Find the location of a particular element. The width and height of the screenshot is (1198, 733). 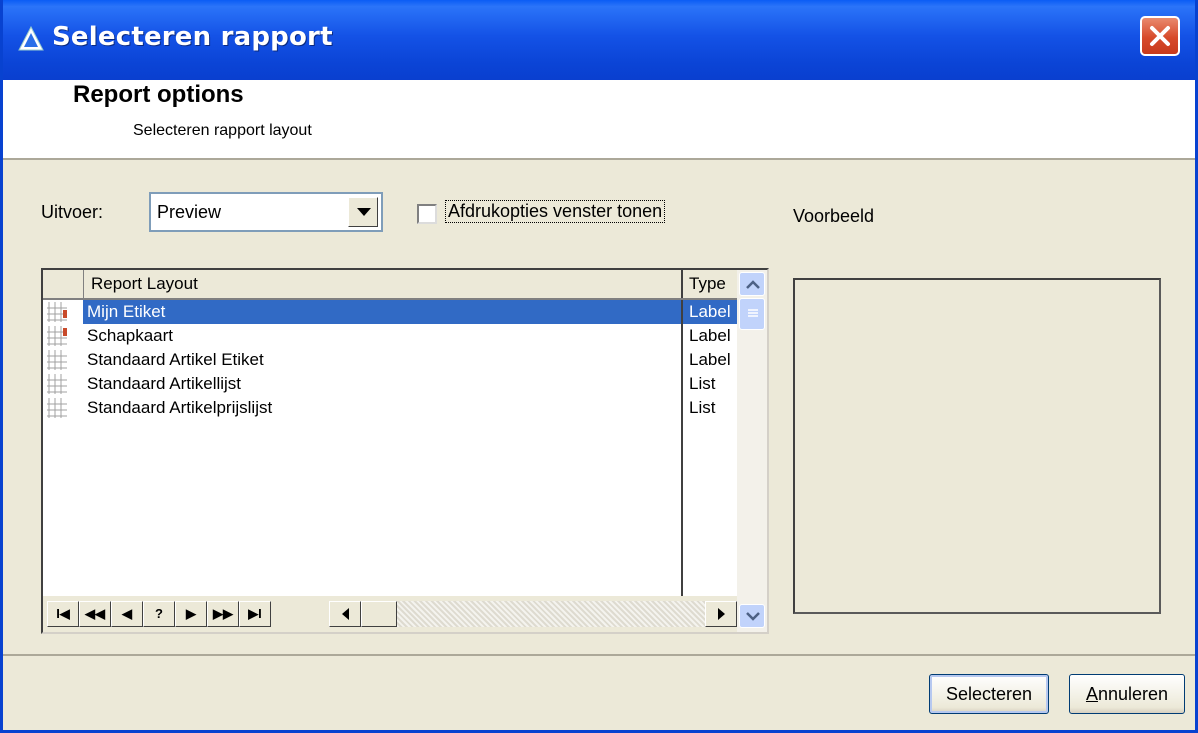

footer-divider is located at coordinates (599, 655).